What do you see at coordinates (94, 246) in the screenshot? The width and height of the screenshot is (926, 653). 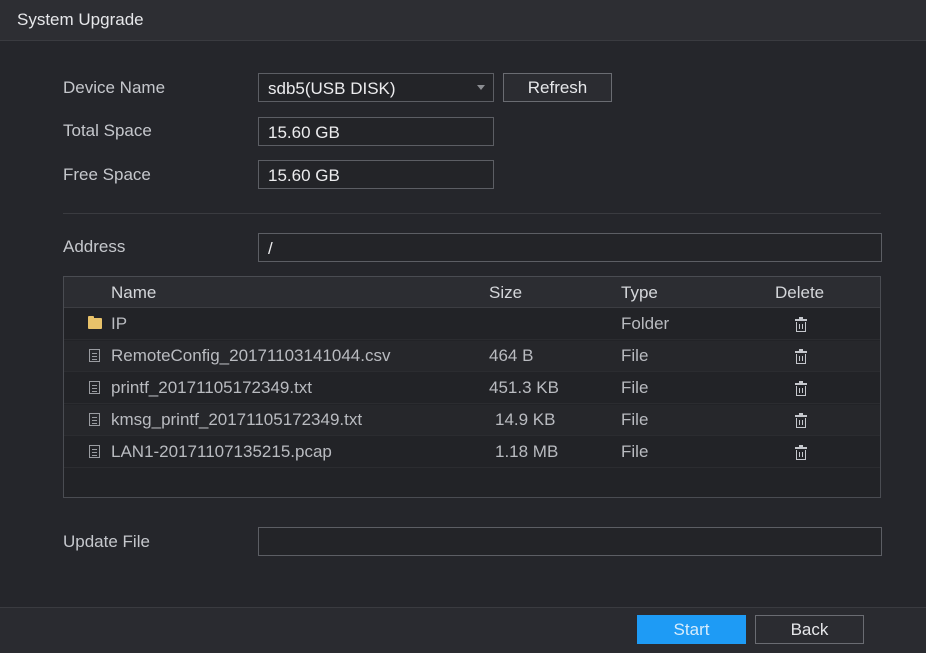 I see `address-label: Address` at bounding box center [94, 246].